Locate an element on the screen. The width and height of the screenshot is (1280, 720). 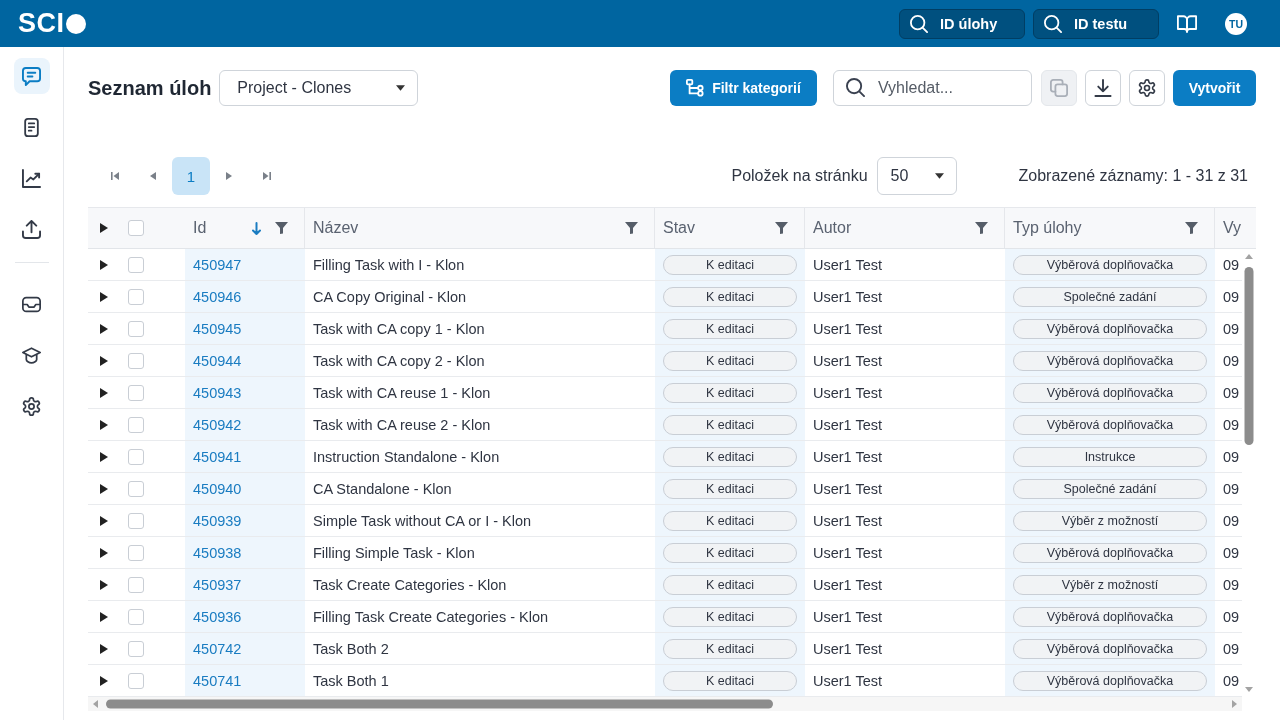
task-id-link: 450939 is located at coordinates (217, 520).